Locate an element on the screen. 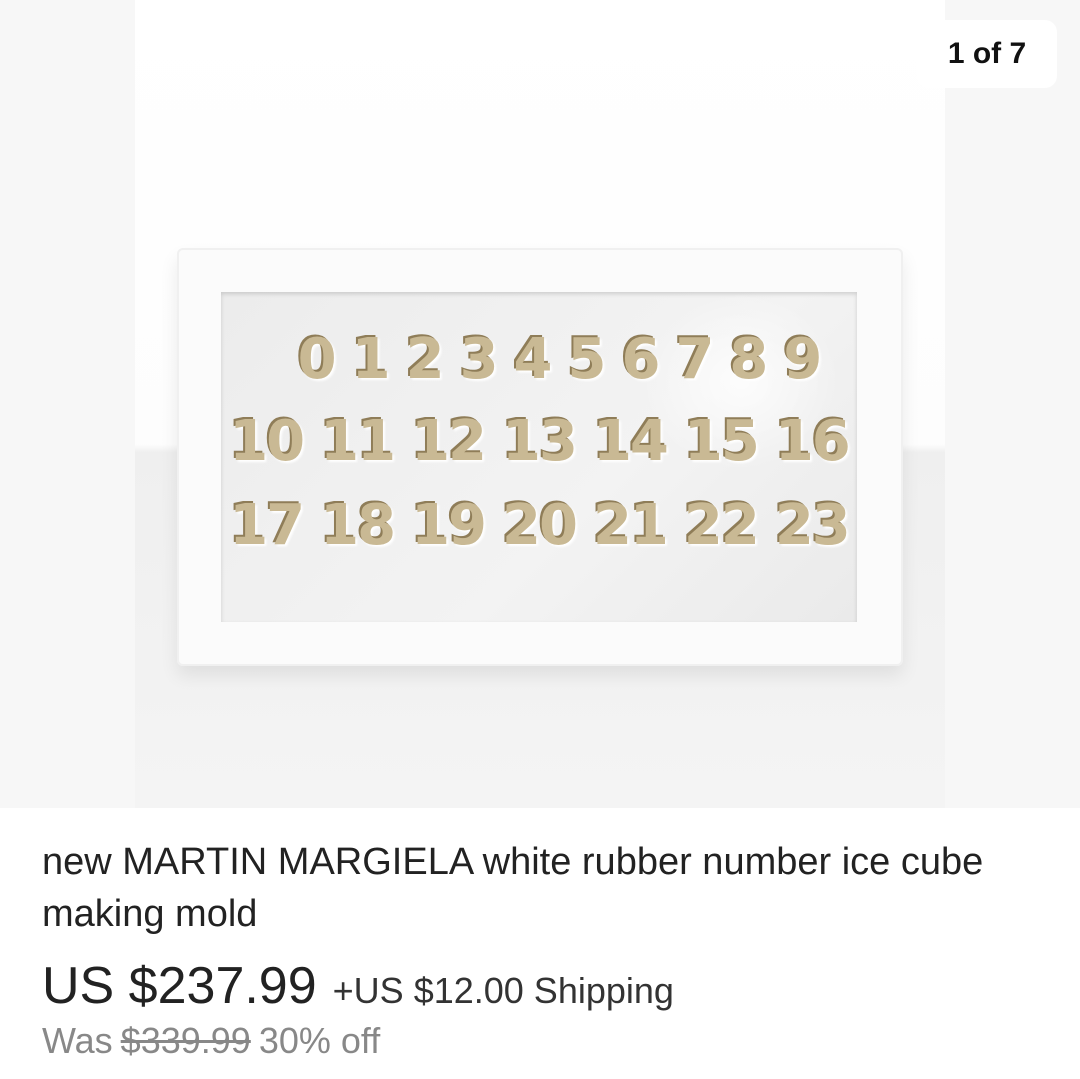 The height and width of the screenshot is (1079, 1080). mold-number: 1 is located at coordinates (371, 359).